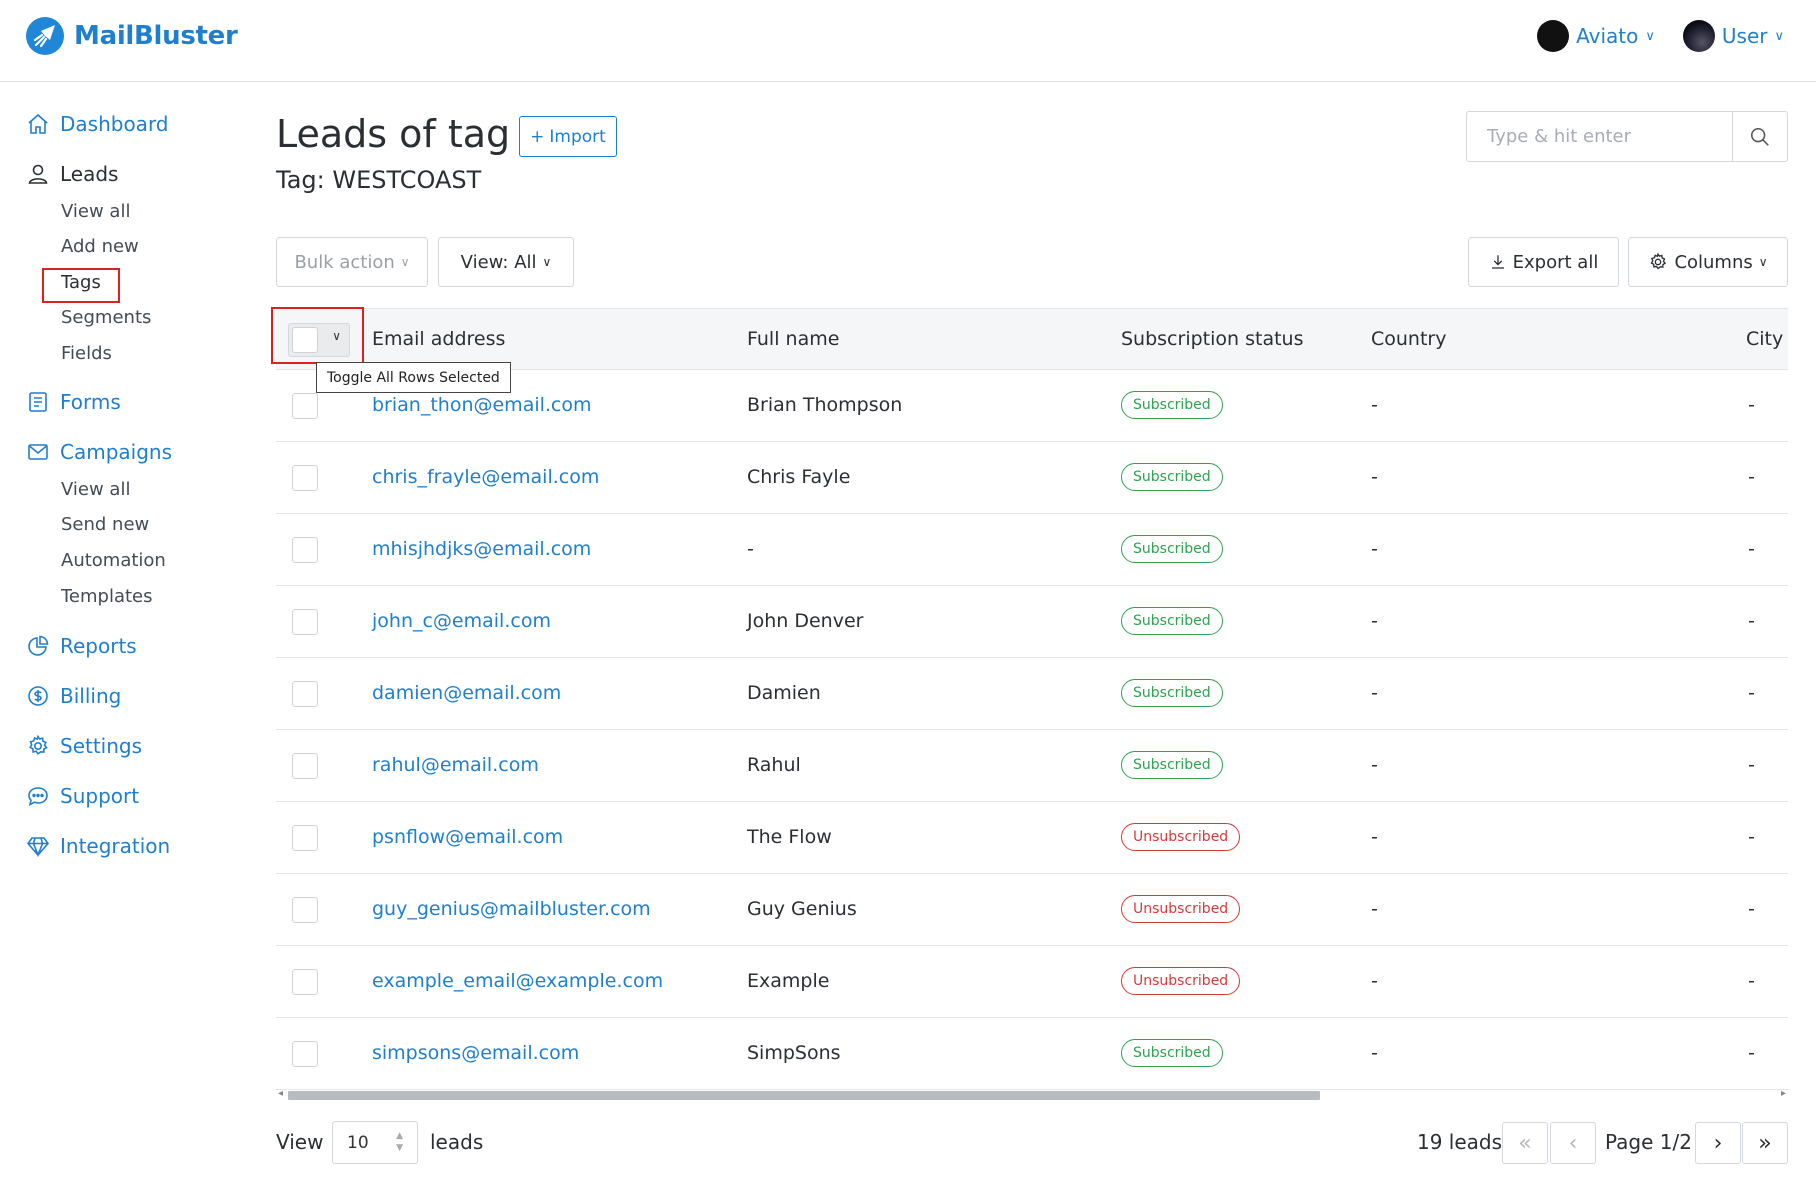 The image size is (1816, 1186). What do you see at coordinates (106, 317) in the screenshot?
I see `sidebar-sub-segments: Segments` at bounding box center [106, 317].